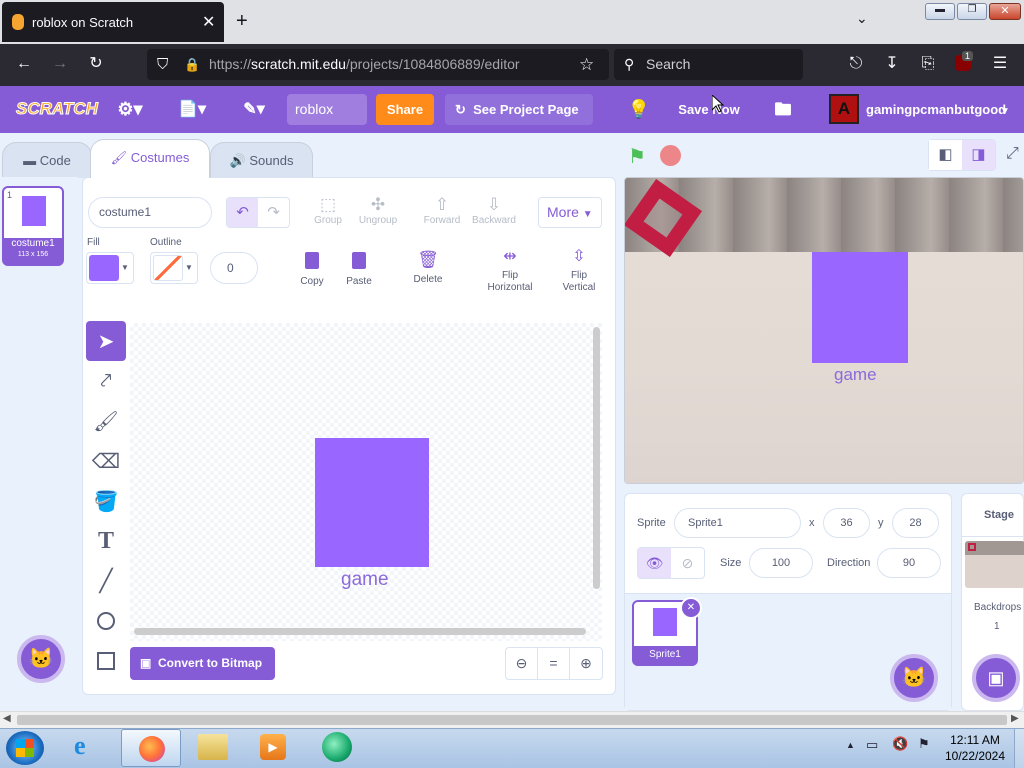 Image resolution: width=1024 pixels, height=768 pixels. I want to click on copy-button: Copy, so click(312, 270).